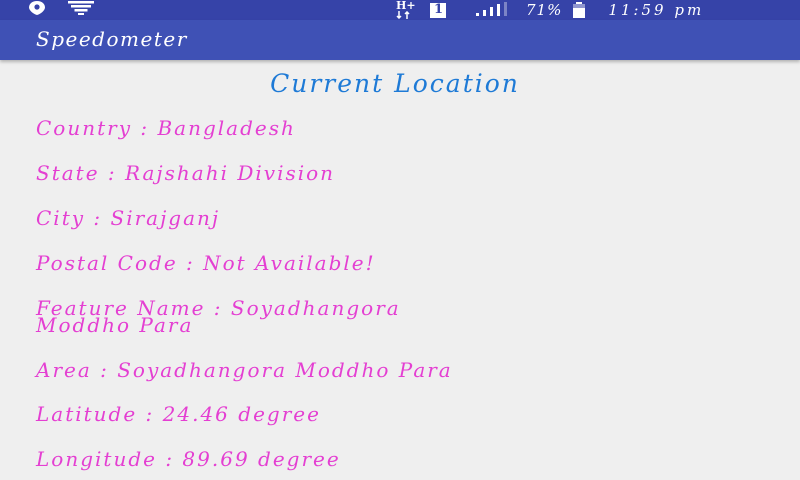  I want to click on latitude-field: Latitude : 24.46 degree, so click(178, 414).